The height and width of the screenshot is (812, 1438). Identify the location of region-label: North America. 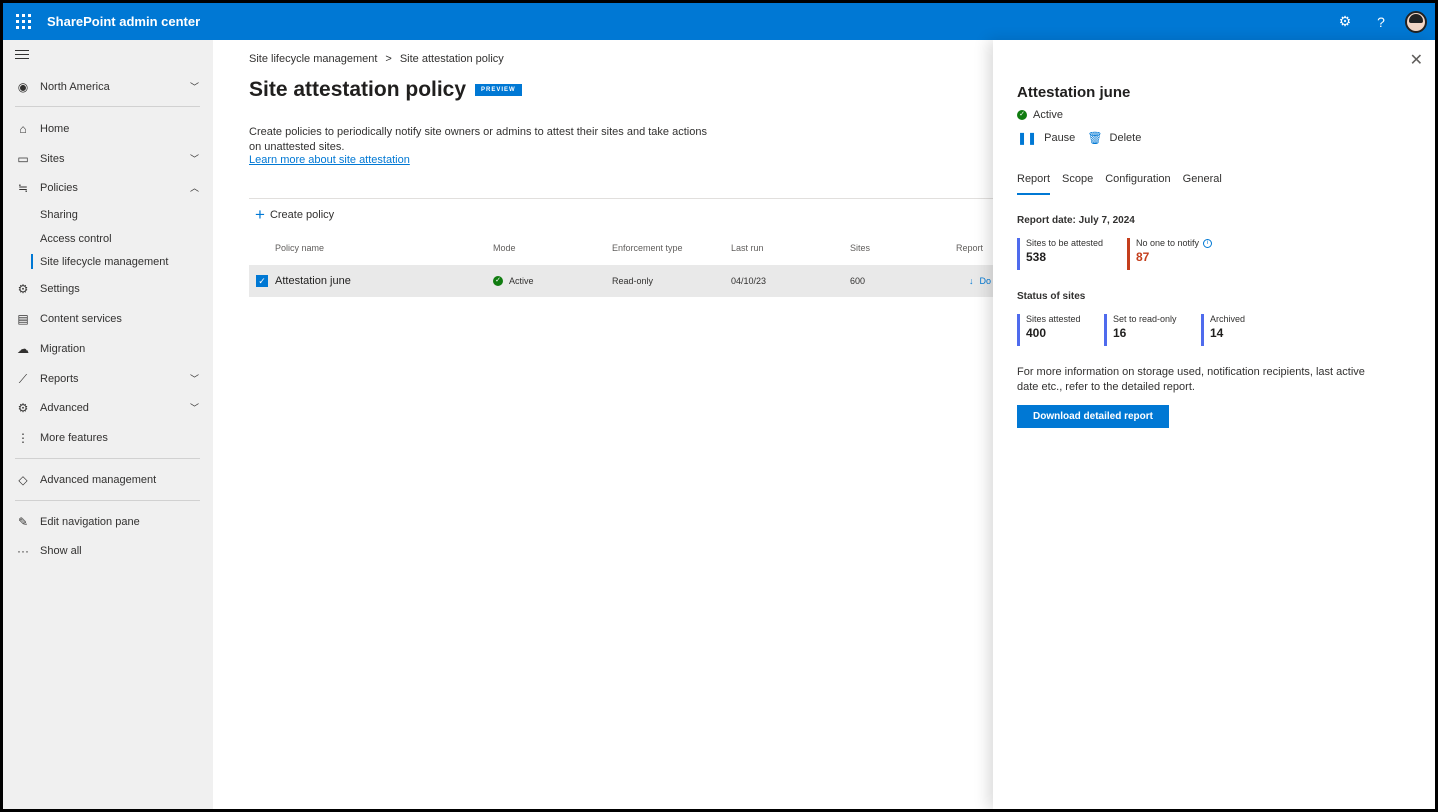
(75, 87).